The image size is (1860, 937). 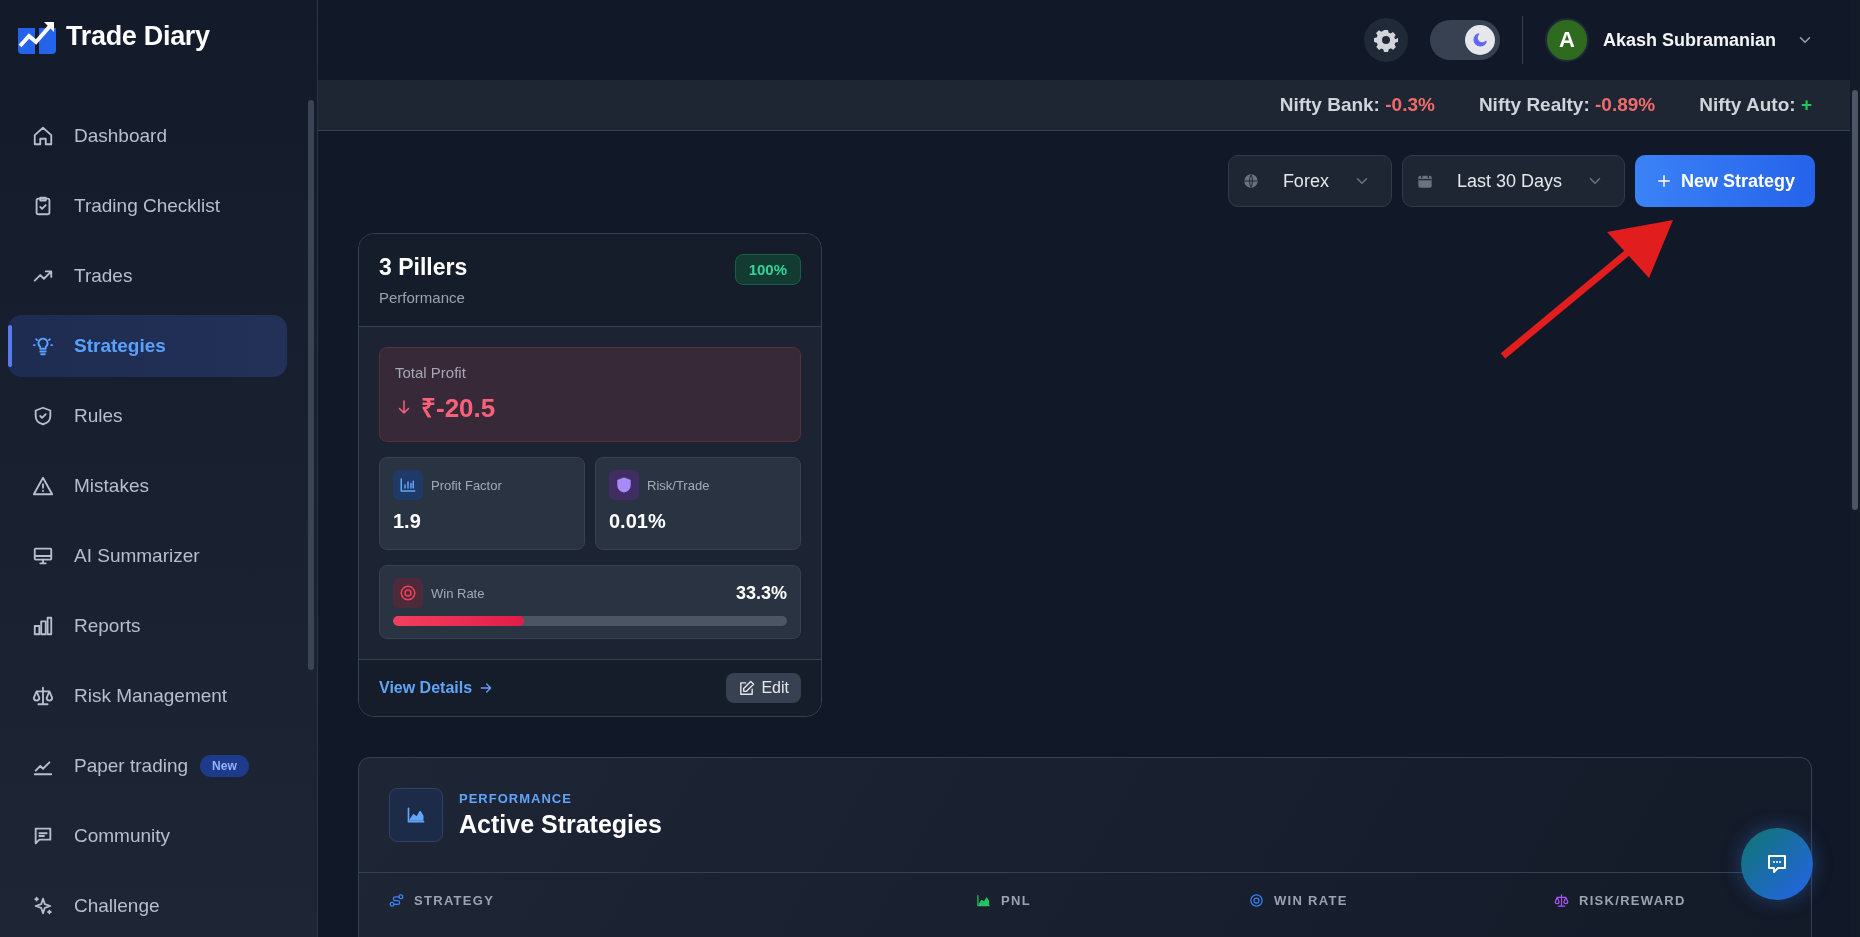 What do you see at coordinates (1311, 900) in the screenshot?
I see `column-header: WIN RATE` at bounding box center [1311, 900].